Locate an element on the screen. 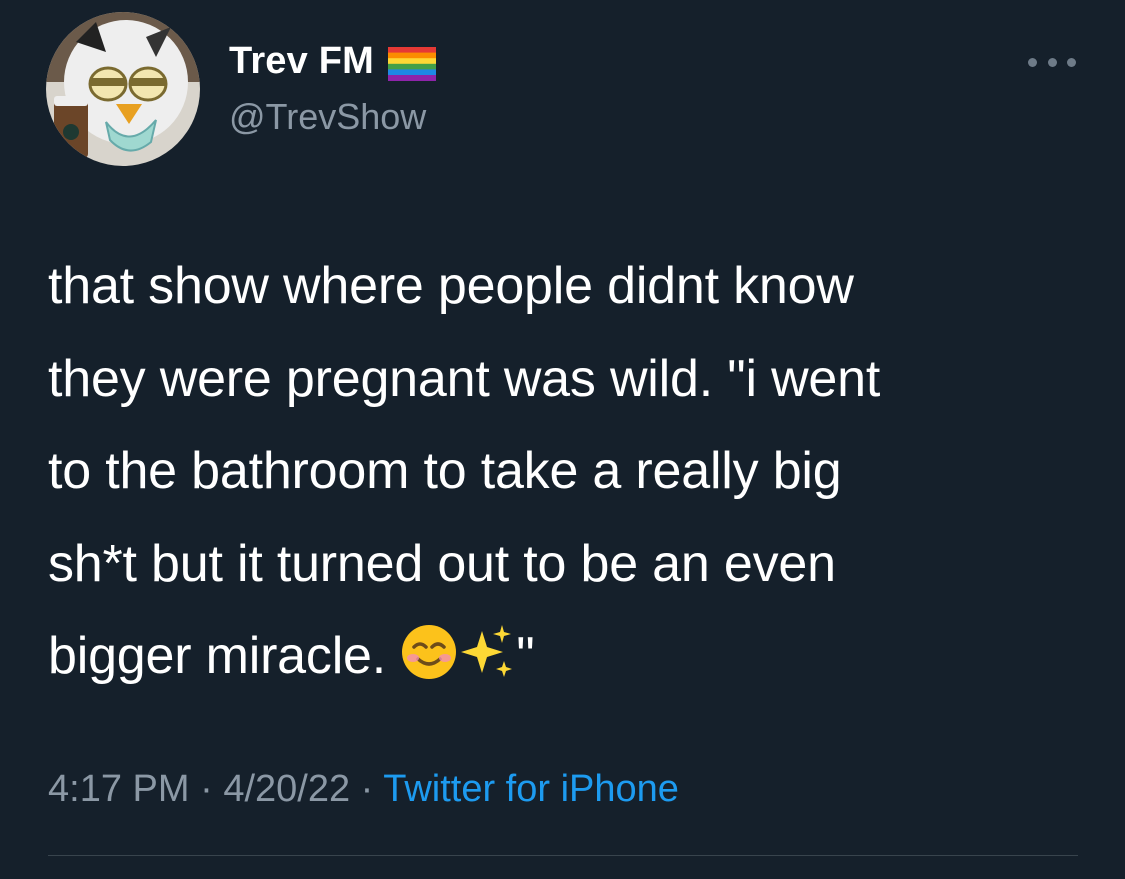  divider is located at coordinates (563, 855).